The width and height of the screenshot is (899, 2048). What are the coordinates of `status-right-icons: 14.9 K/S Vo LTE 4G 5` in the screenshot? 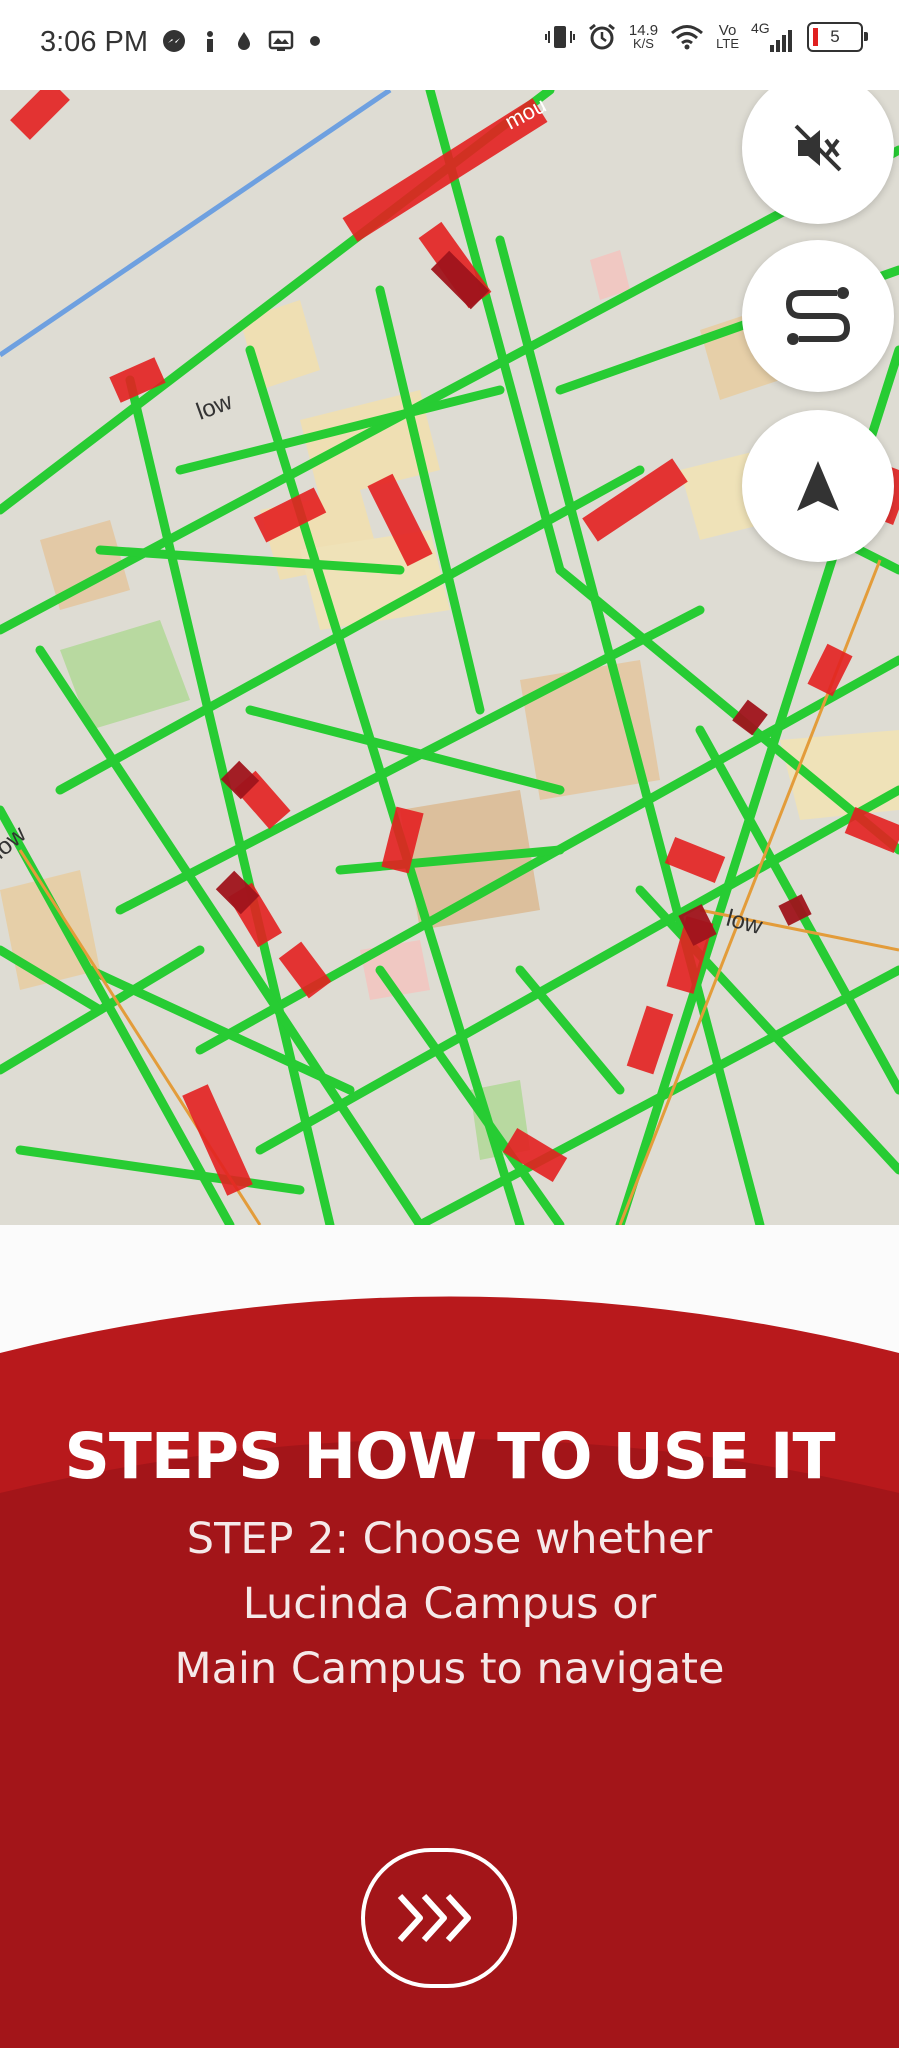 It's located at (706, 36).